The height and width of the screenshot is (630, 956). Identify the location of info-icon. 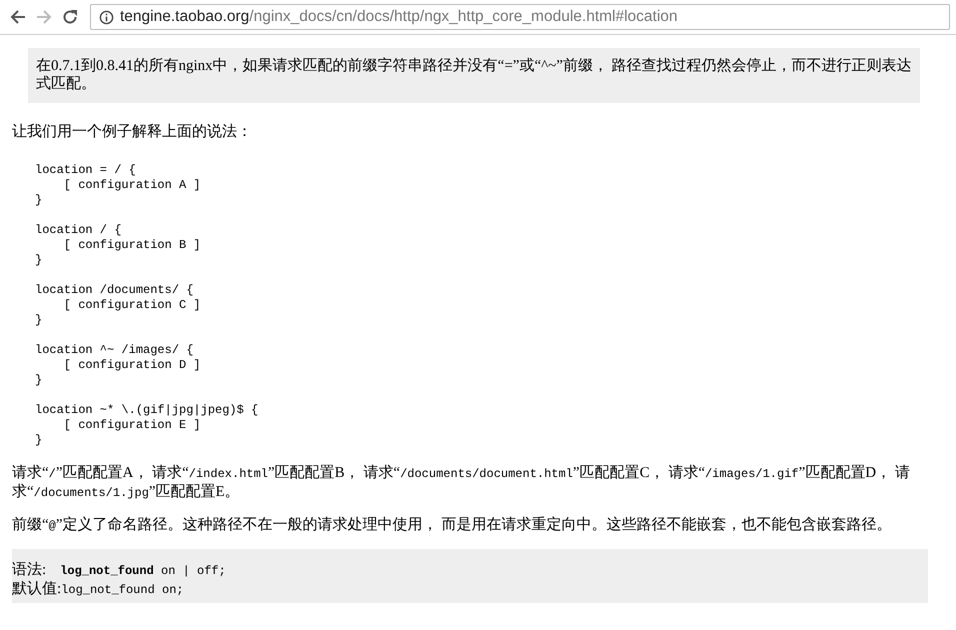
(106, 17).